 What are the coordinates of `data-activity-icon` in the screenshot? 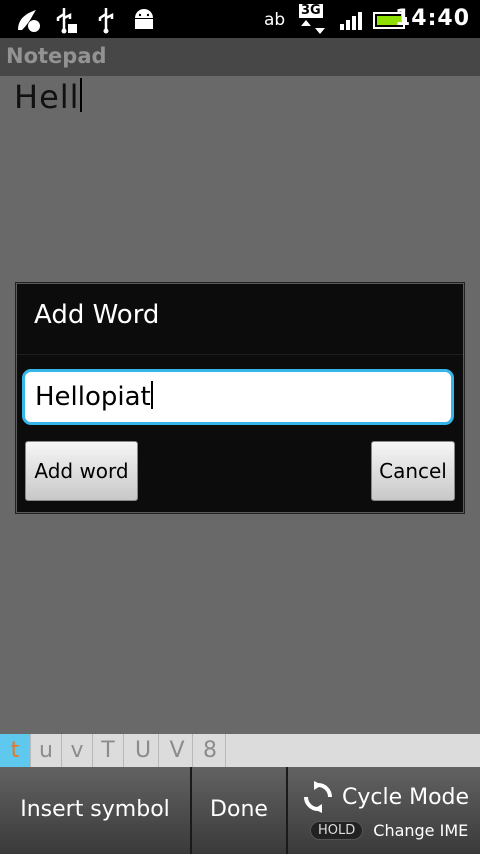 It's located at (313, 27).